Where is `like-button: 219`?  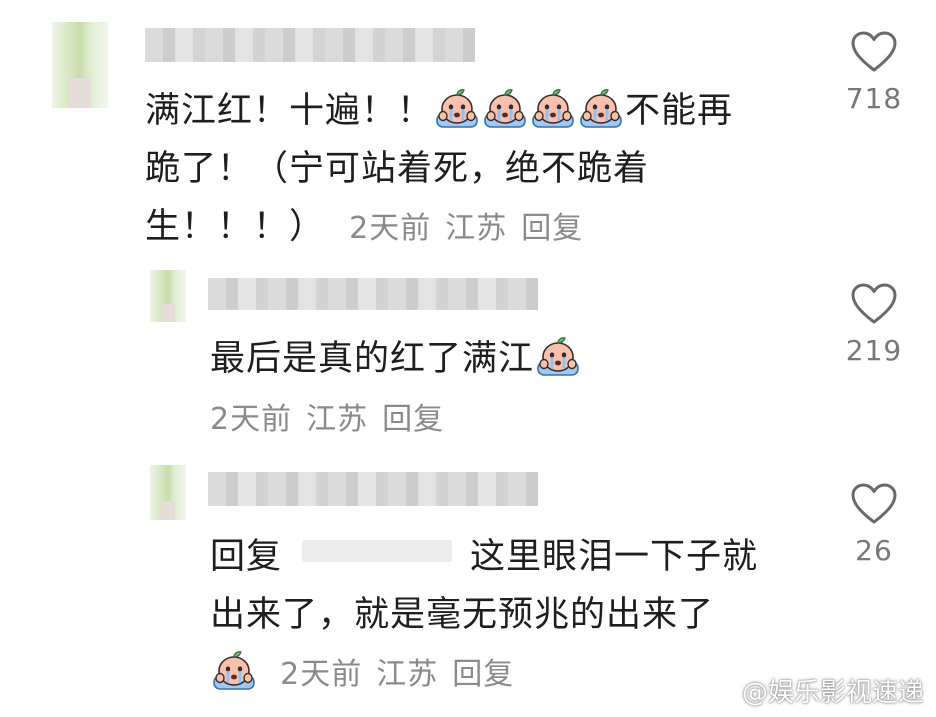
like-button: 219 is located at coordinates (874, 324).